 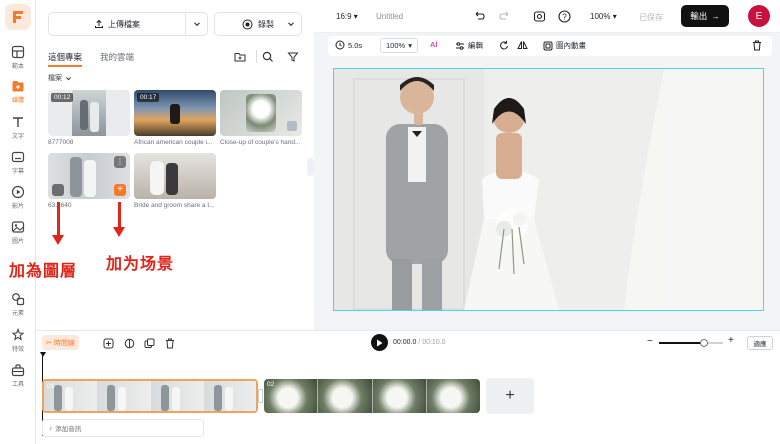 What do you see at coordinates (355, 45) in the screenshot?
I see `duration-label: 5.0s` at bounding box center [355, 45].